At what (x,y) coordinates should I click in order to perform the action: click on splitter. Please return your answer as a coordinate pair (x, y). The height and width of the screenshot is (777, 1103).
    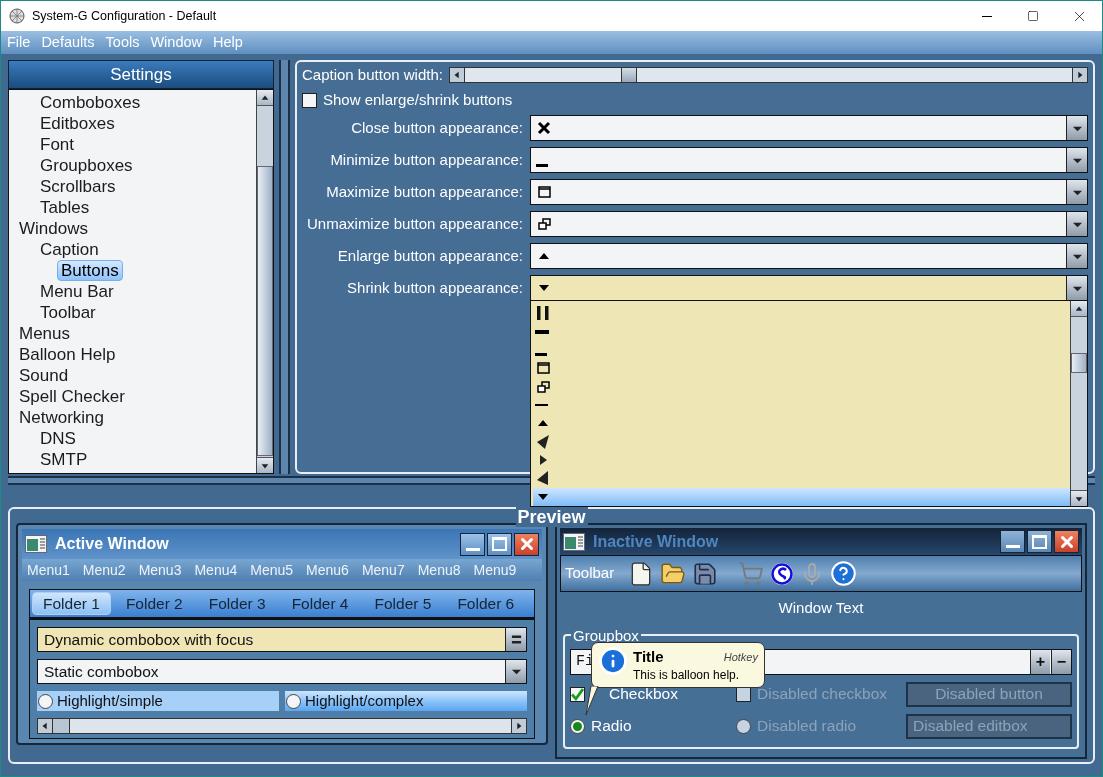
    Looking at the image, I should click on (551, 480).